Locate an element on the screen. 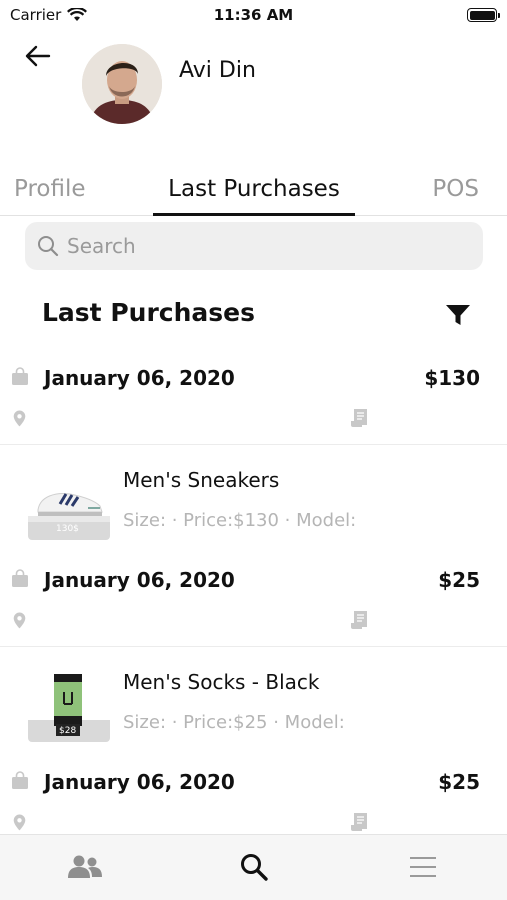 Image resolution: width=507 pixels, height=900 pixels. menu-icon is located at coordinates (423, 867).